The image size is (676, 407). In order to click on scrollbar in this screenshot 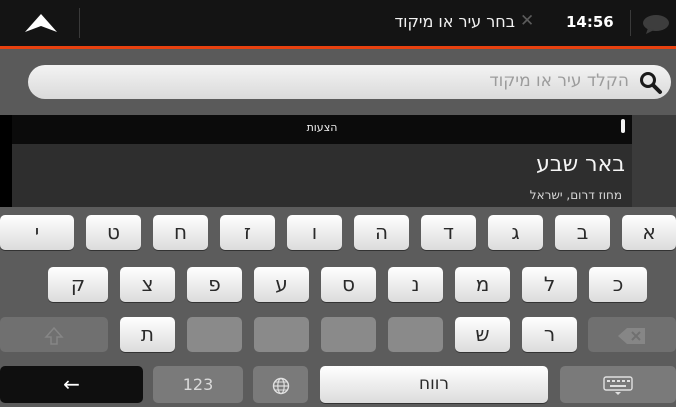, I will do `click(648, 161)`.